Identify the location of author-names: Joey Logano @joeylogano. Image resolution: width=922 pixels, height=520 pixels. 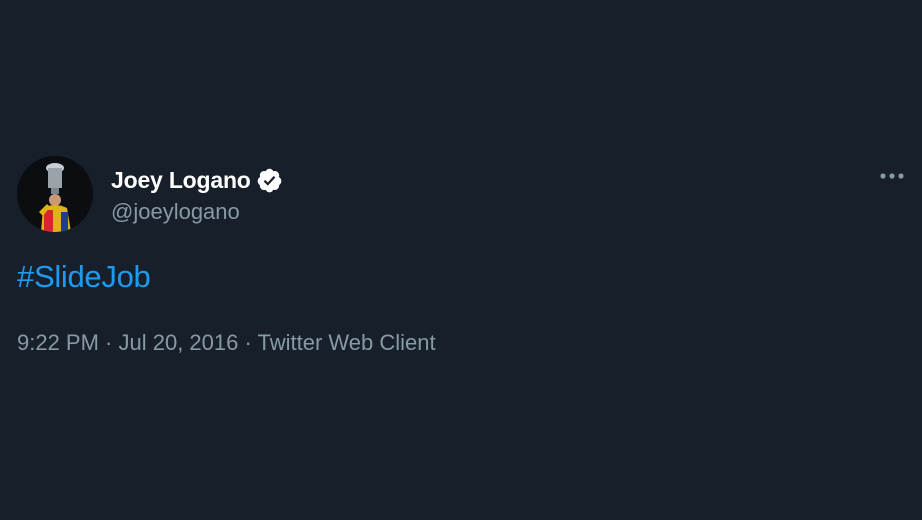
(197, 194).